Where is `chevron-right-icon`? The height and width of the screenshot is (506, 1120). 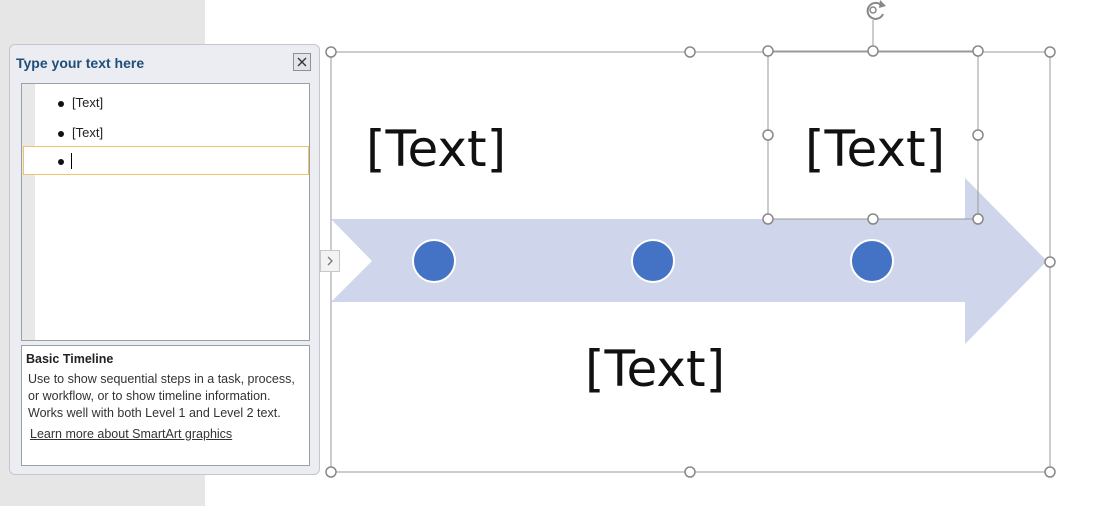
chevron-right-icon is located at coordinates (330, 261).